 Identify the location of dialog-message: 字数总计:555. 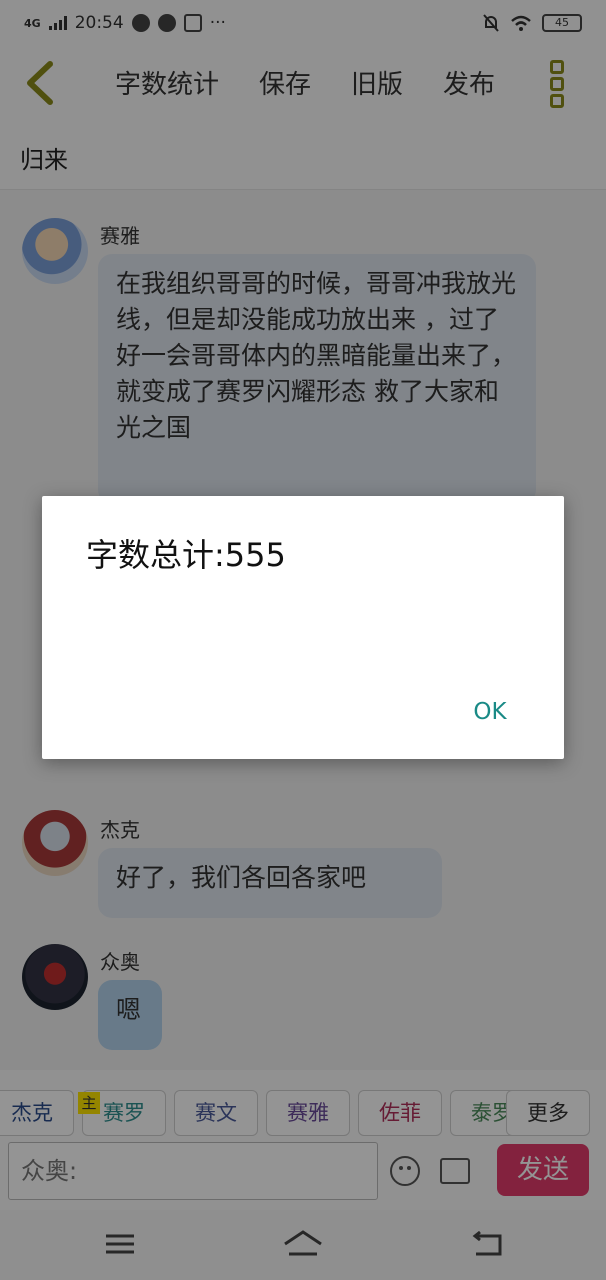
(186, 555).